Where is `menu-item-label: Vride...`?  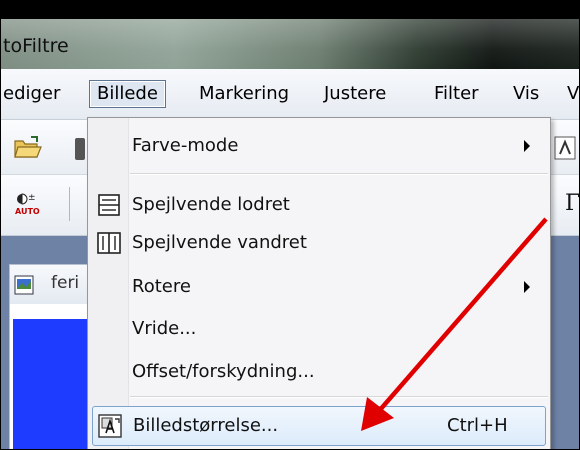
menu-item-label: Vride... is located at coordinates (164, 328).